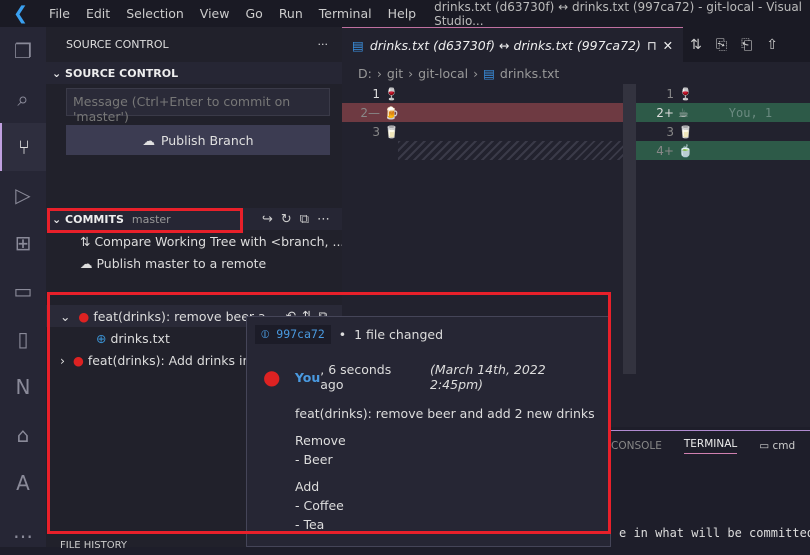 The image size is (810, 555). Describe the element at coordinates (23, 435) in the screenshot. I see `test-icon: ⌂` at that location.